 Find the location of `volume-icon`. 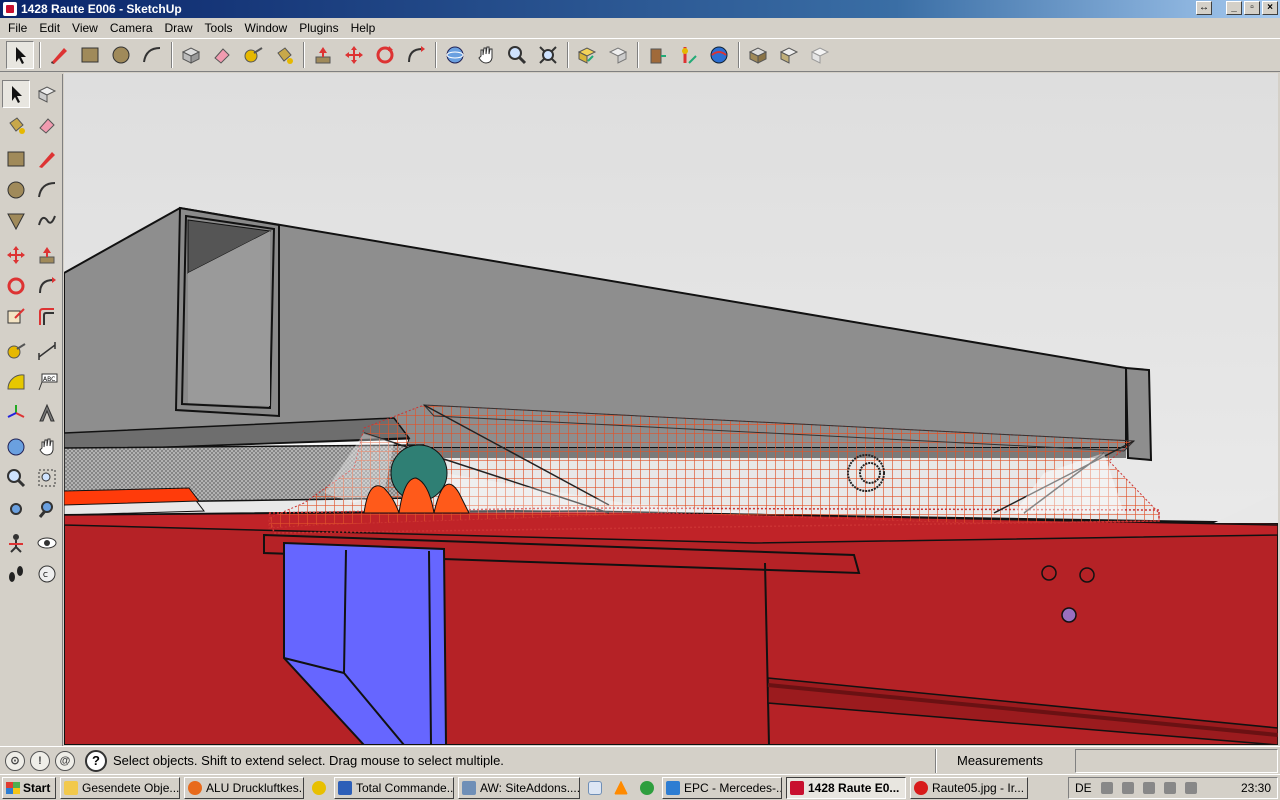

volume-icon is located at coordinates (1190, 788).